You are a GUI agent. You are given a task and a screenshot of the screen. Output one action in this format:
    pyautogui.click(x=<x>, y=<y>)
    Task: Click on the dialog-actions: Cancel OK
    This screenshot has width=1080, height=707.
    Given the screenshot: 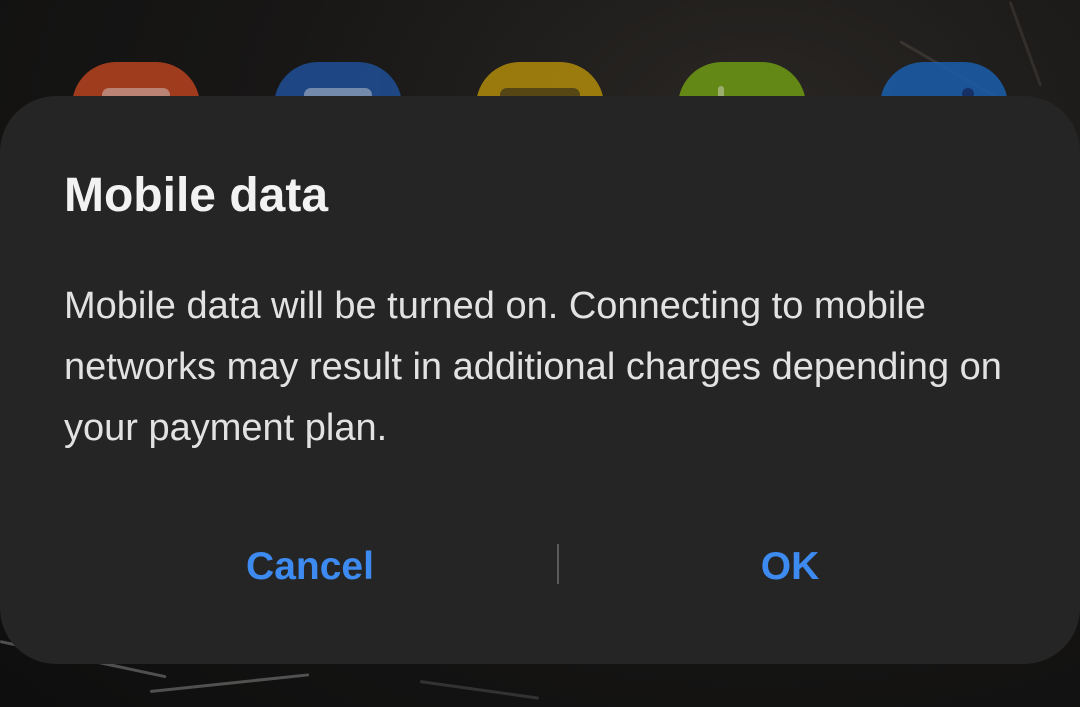 What is the action you would take?
    pyautogui.click(x=540, y=567)
    